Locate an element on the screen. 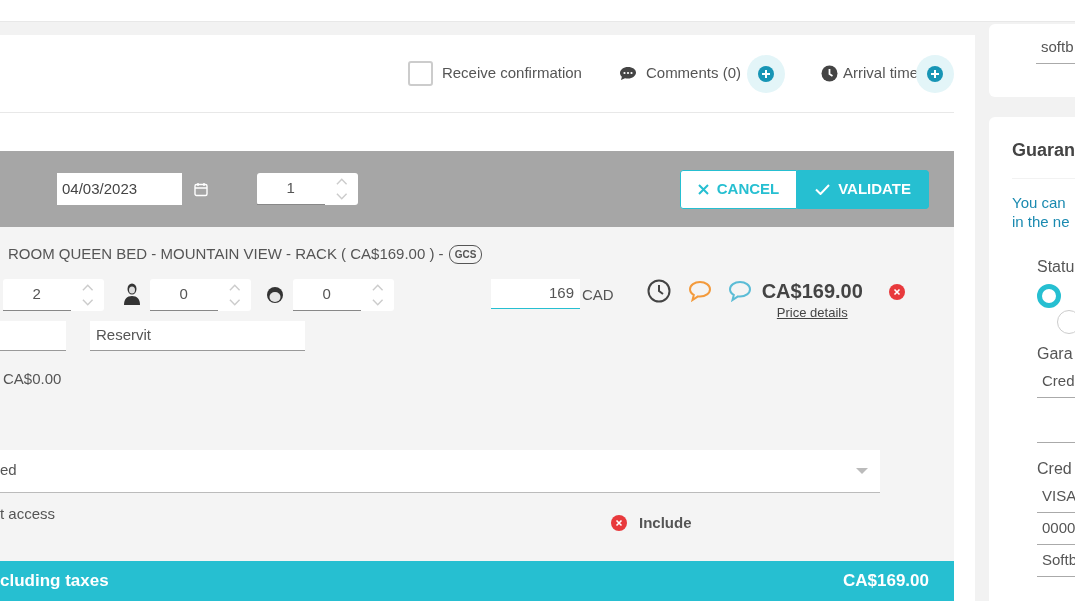  grand-total: CA$169.00 is located at coordinates (886, 581).